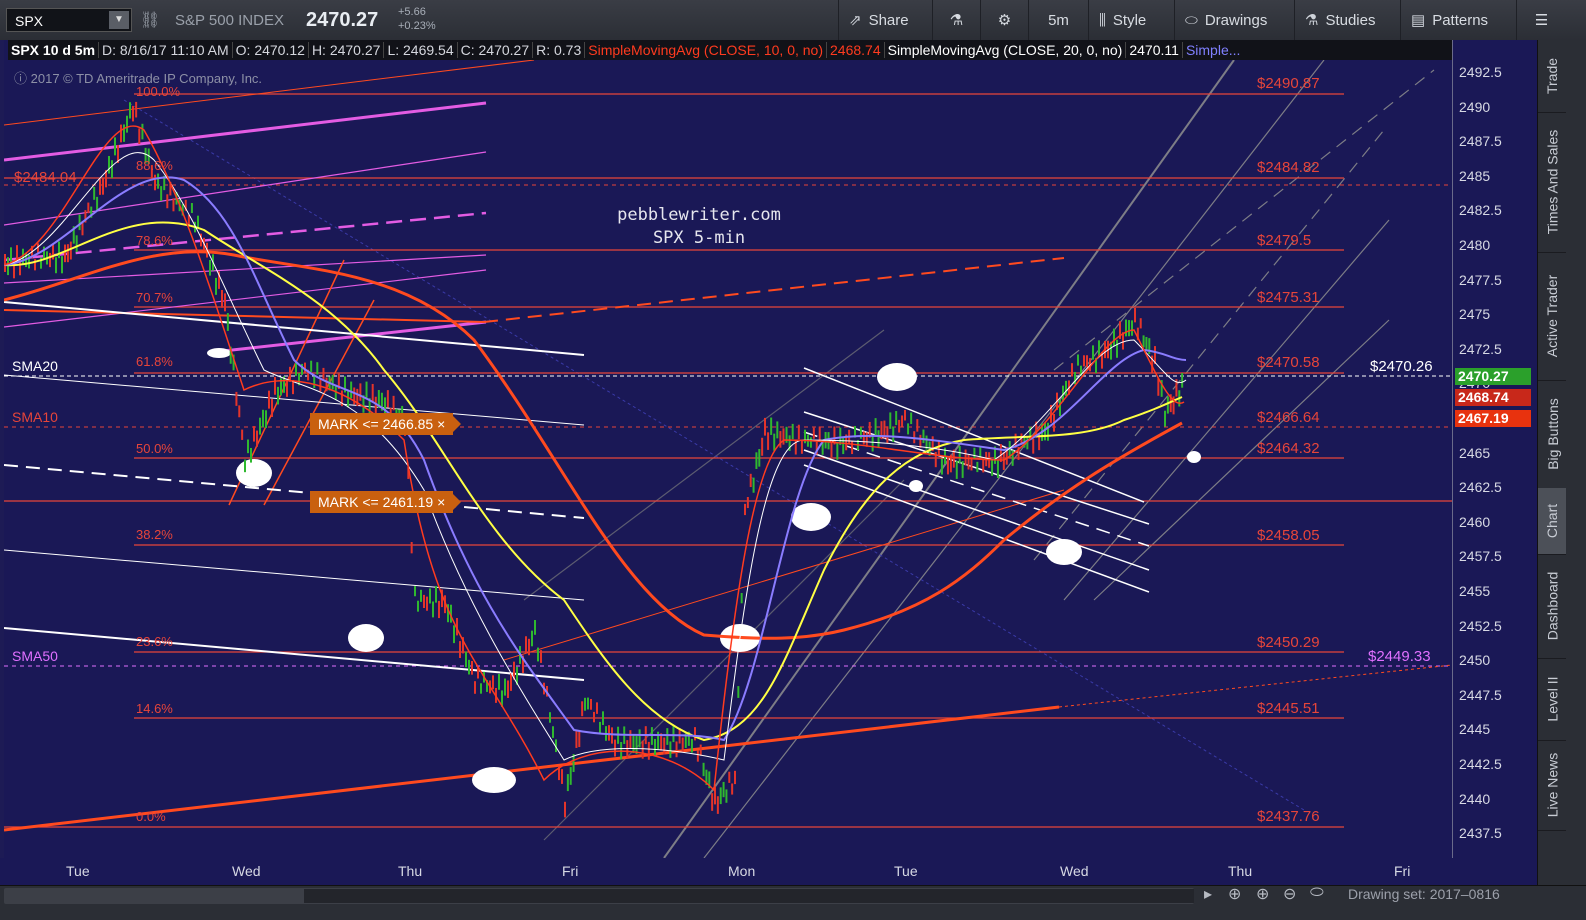  I want to click on fib-price-label: $2470.58, so click(1288, 362).